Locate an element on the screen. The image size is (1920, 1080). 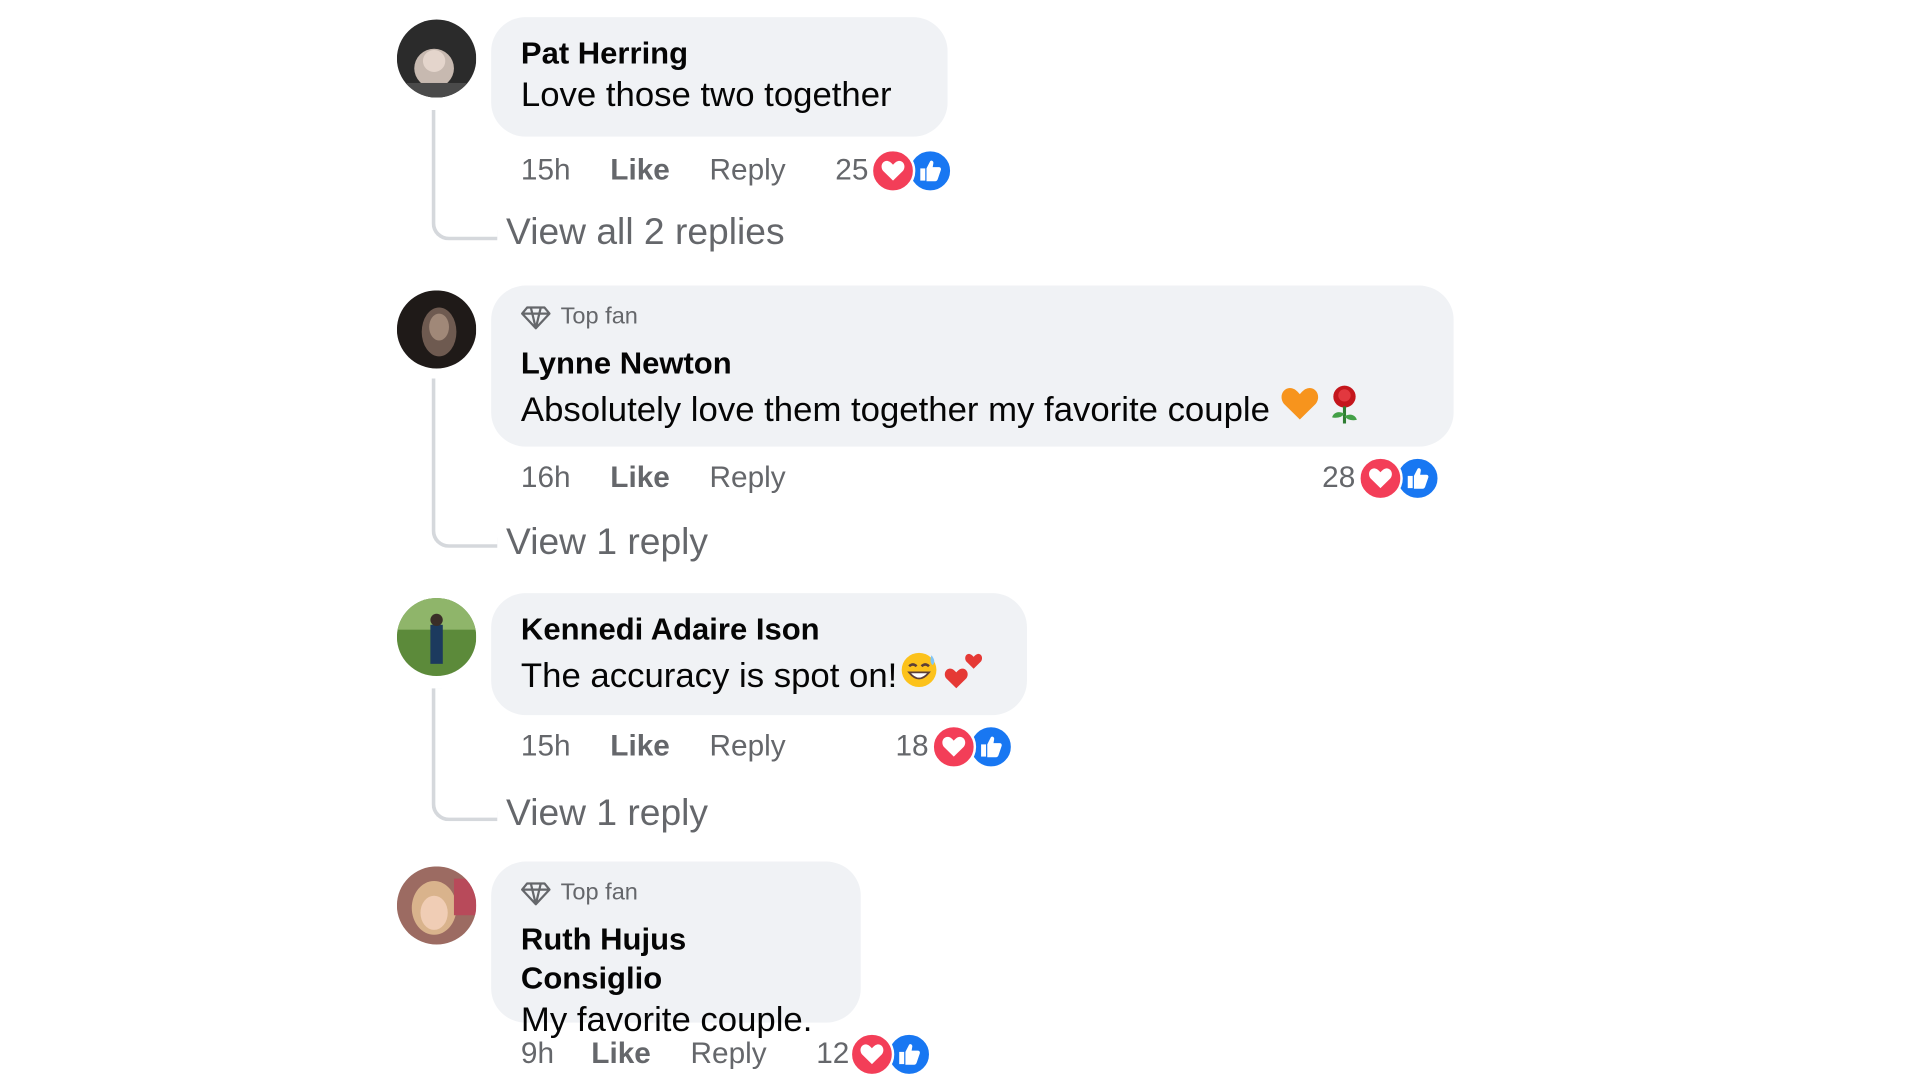
comment-author: Lynne Newton is located at coordinates (972, 363).